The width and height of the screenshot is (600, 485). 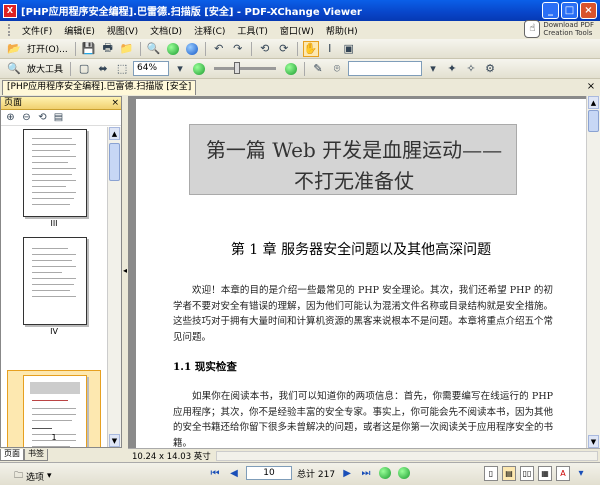 What do you see at coordinates (337, 69) in the screenshot?
I see `stamp-icon: ⌾` at bounding box center [337, 69].